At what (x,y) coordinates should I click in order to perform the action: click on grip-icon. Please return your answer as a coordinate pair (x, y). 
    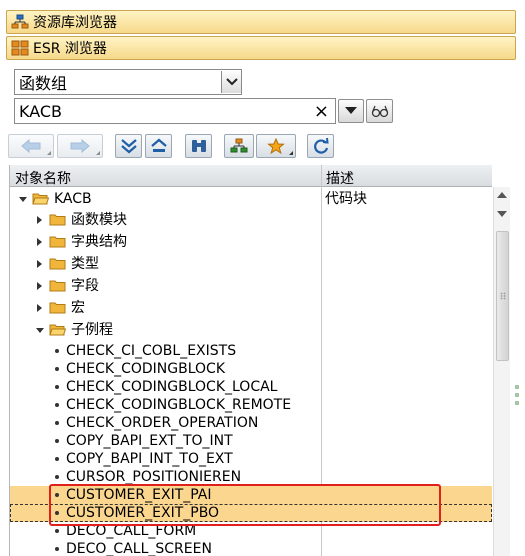
    Looking at the image, I should click on (503, 296).